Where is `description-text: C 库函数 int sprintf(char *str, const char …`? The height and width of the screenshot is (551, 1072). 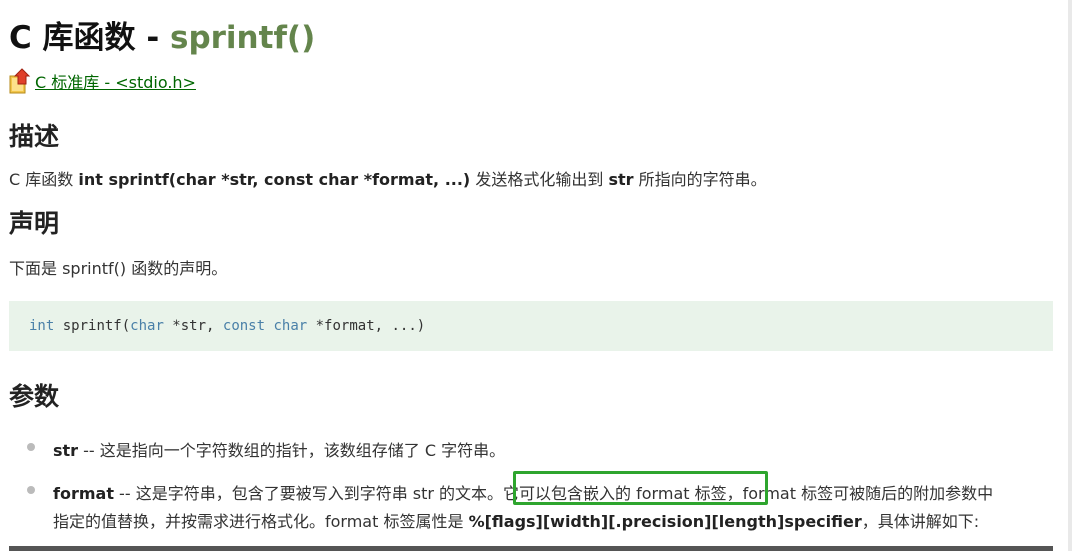 description-text: C 库函数 int sprintf(char *str, const char … is located at coordinates (388, 178).